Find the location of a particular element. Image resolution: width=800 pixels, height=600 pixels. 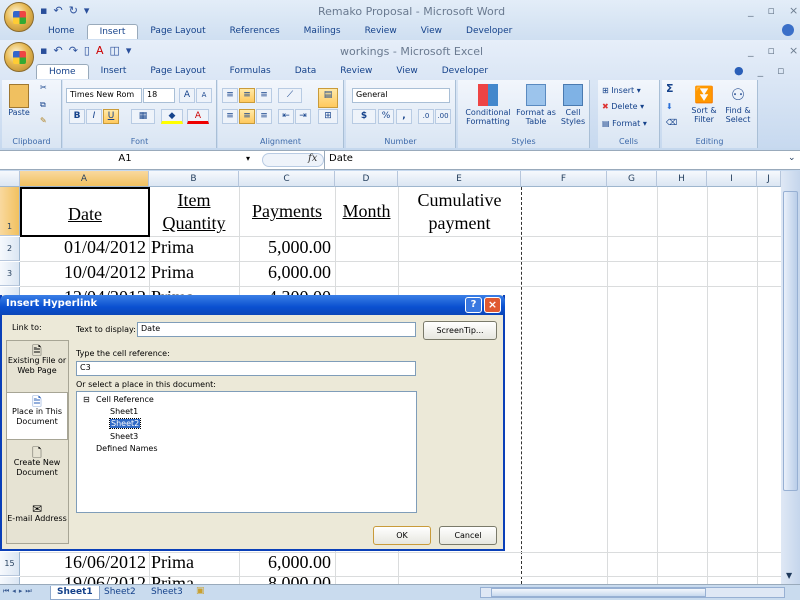

redo-icon: ↷ is located at coordinates (73, 50).